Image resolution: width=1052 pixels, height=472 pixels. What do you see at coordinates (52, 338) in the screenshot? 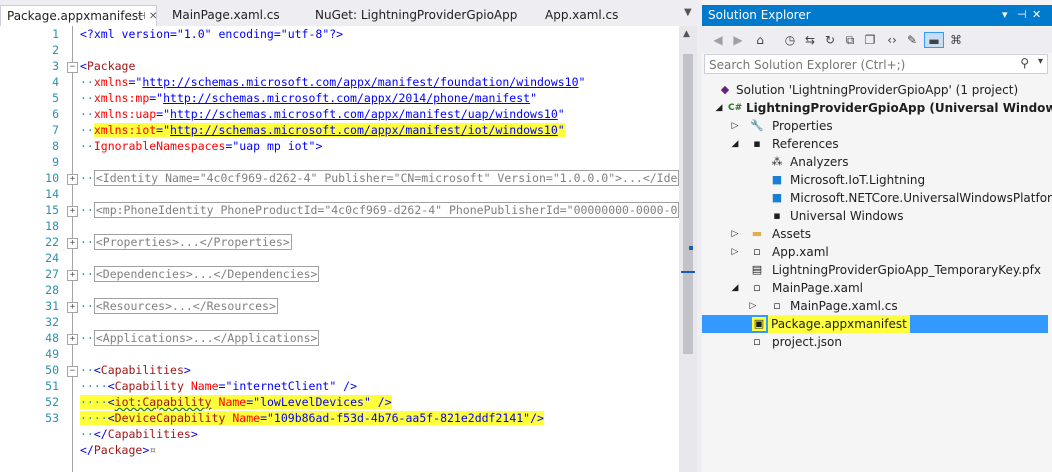
I see `line-number: 48` at bounding box center [52, 338].